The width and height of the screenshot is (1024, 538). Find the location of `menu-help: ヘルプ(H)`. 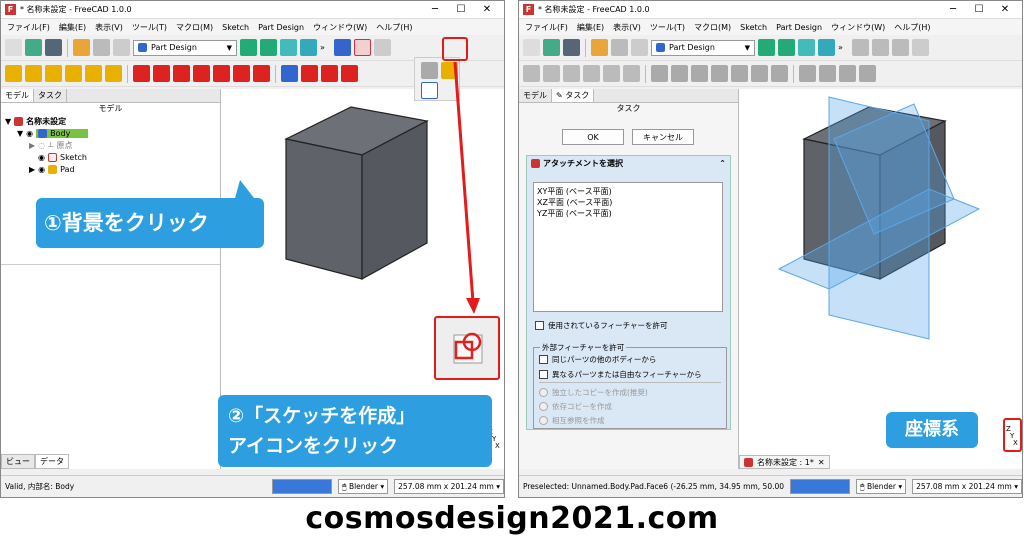

menu-help: ヘルプ(H) is located at coordinates (394, 27).